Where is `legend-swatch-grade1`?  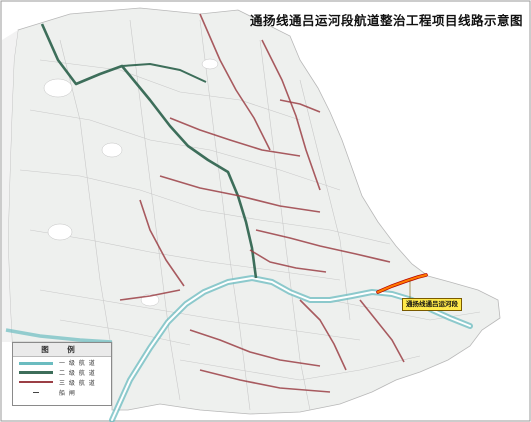 legend-swatch-grade1 is located at coordinates (36, 362).